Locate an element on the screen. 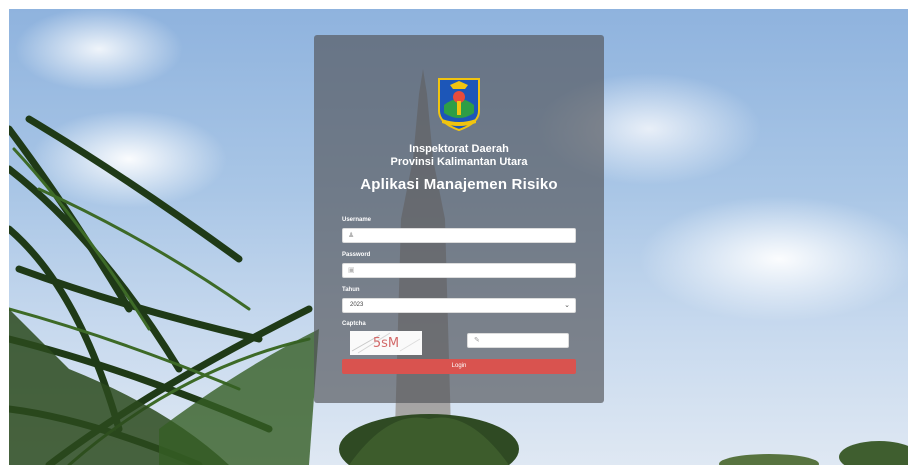  username-input is located at coordinates (463, 235).